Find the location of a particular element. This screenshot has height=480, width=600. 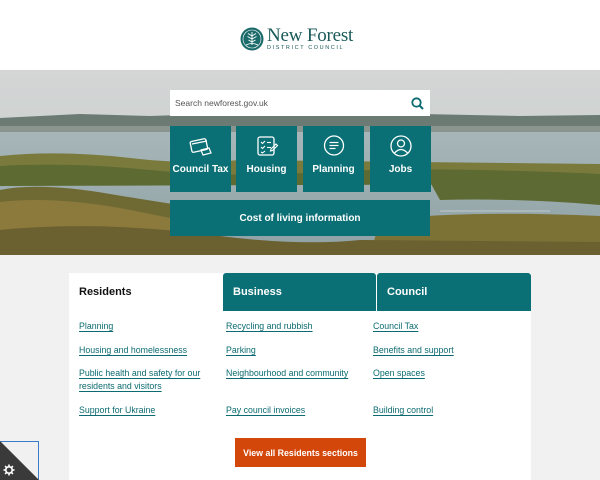

search-button is located at coordinates (417, 103).